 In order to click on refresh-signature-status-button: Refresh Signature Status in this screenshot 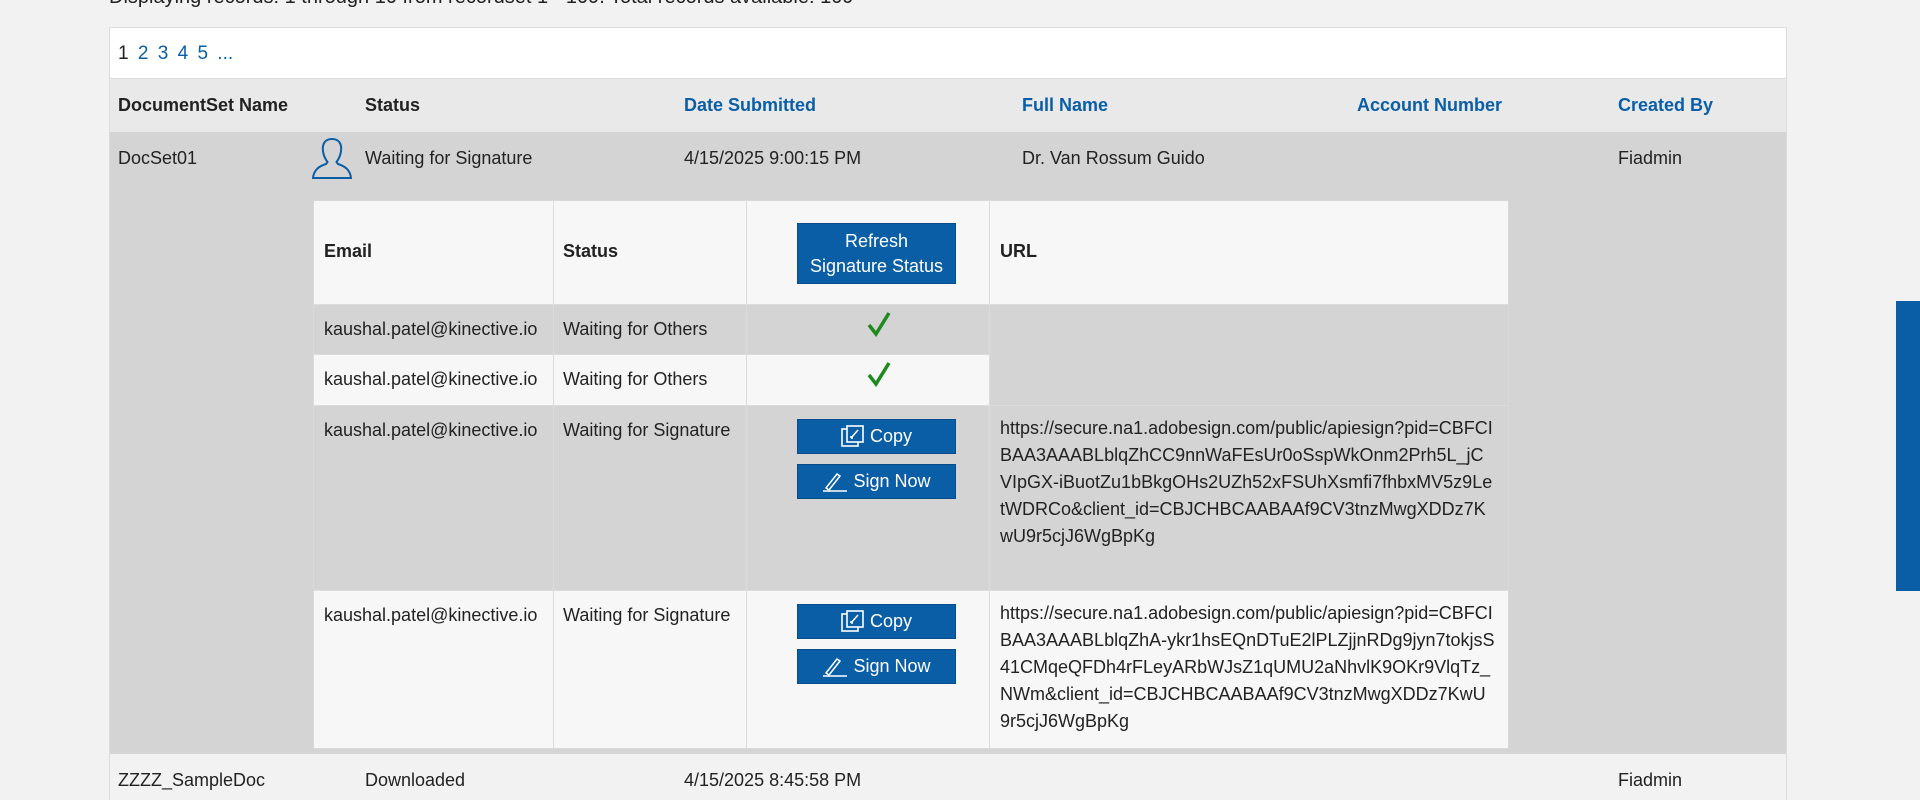, I will do `click(876, 253)`.